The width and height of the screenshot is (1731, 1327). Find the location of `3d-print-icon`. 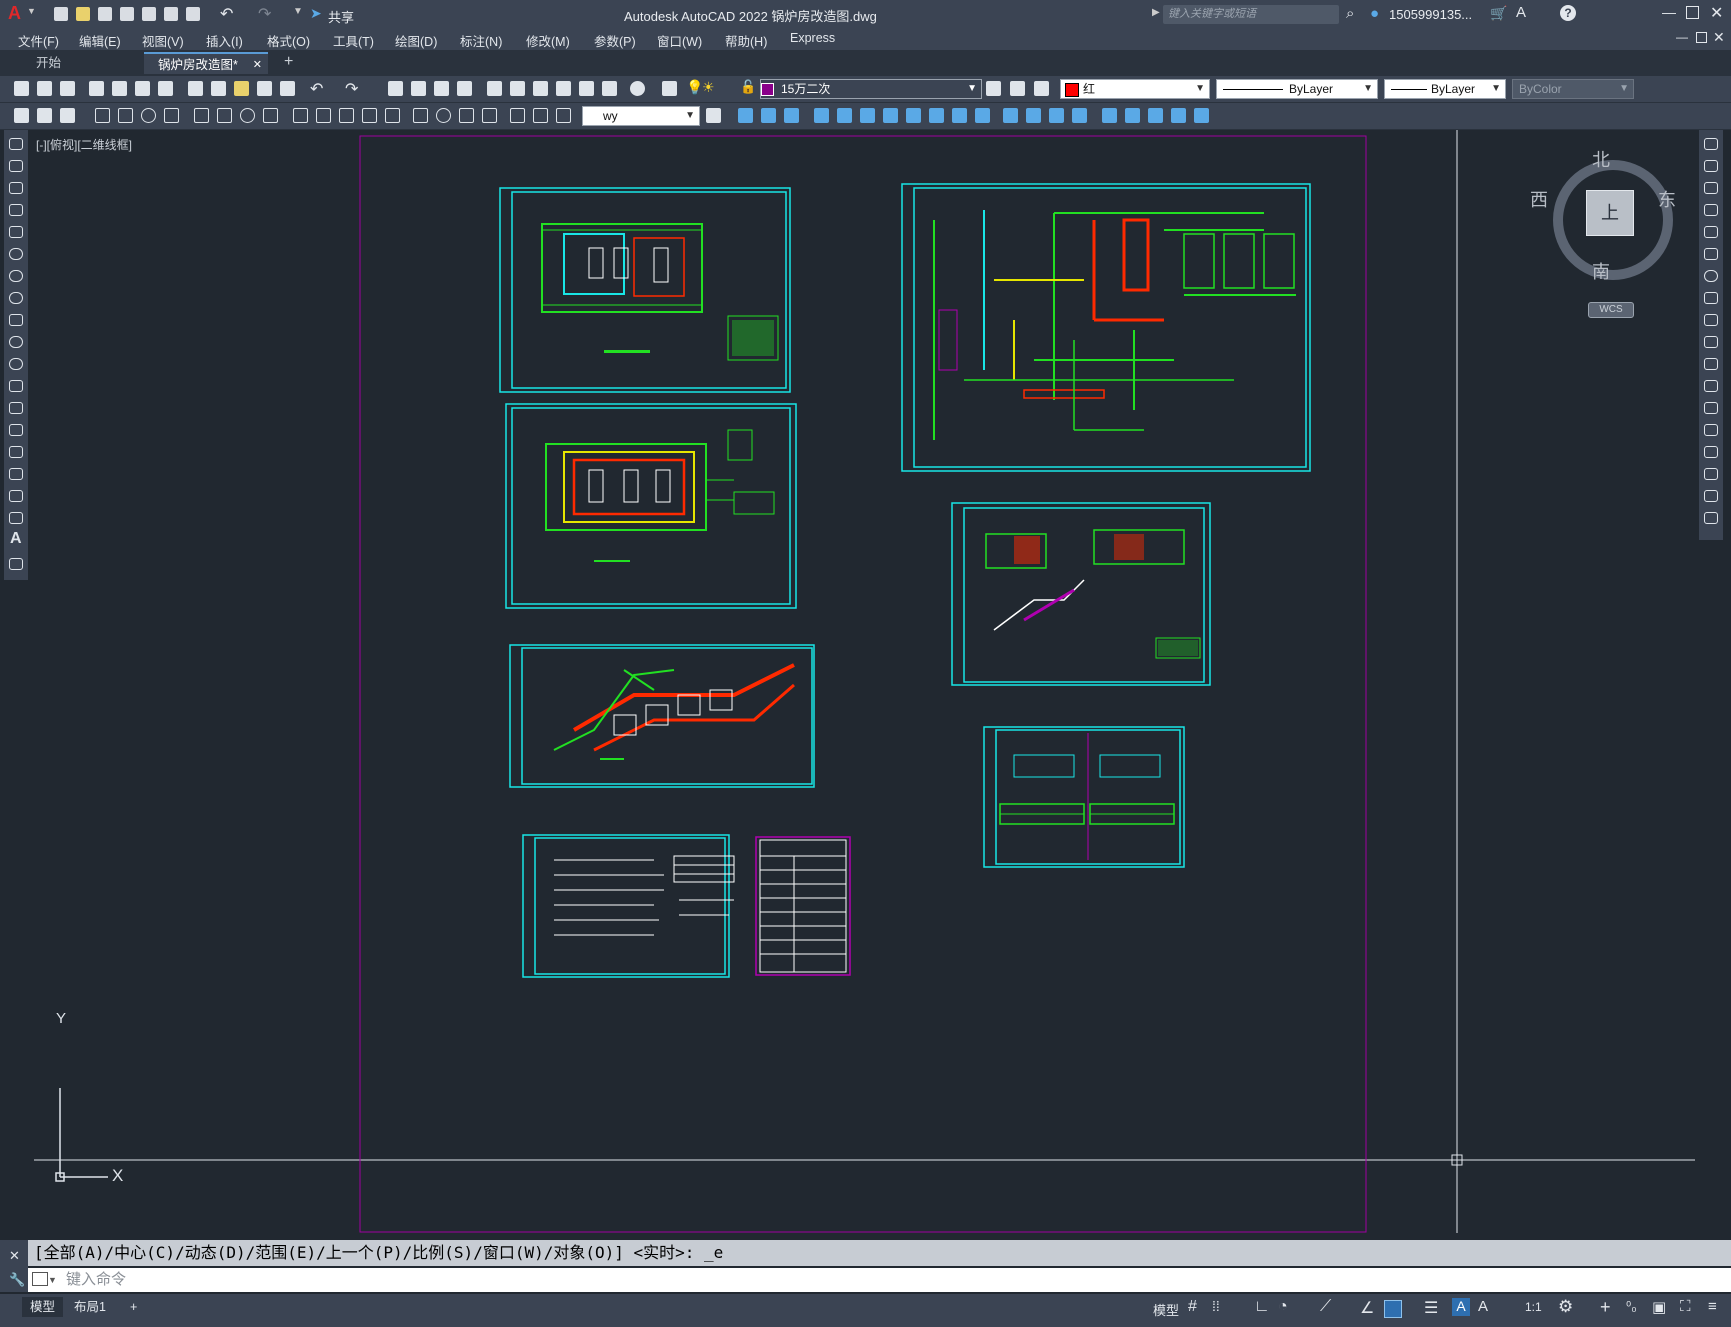

3d-print-icon is located at coordinates (165, 88).